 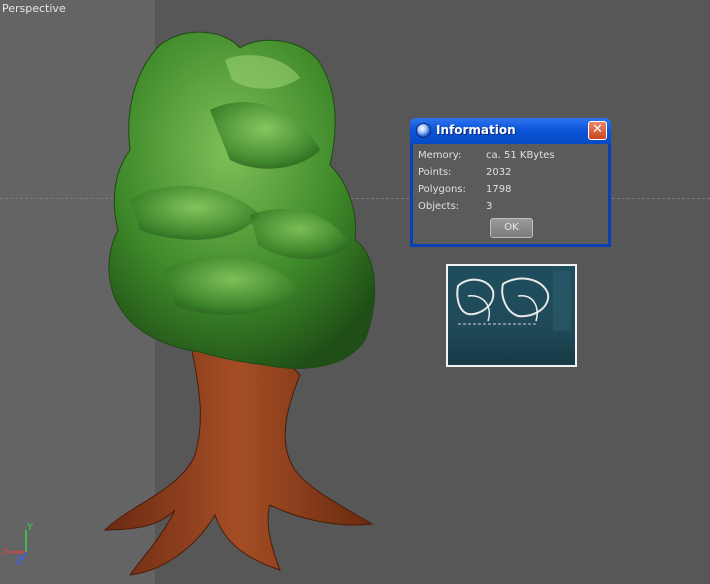 I want to click on texture-preview, so click(x=511, y=315).